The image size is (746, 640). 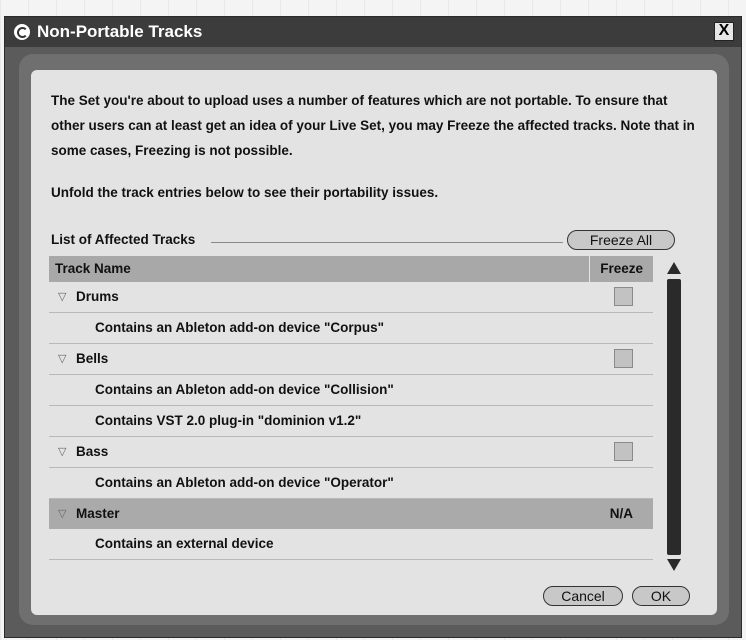 What do you see at coordinates (98, 513) in the screenshot?
I see `track-name: Master` at bounding box center [98, 513].